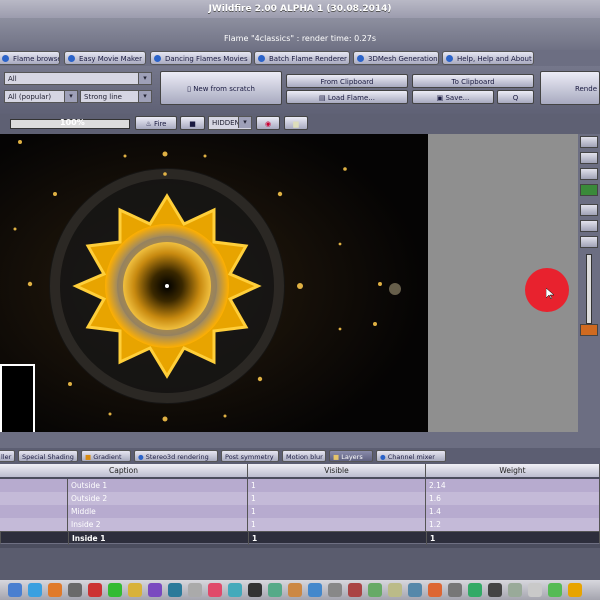 Image resolution: width=600 pixels, height=600 pixels. I want to click on column-visible: Visible, so click(337, 470).